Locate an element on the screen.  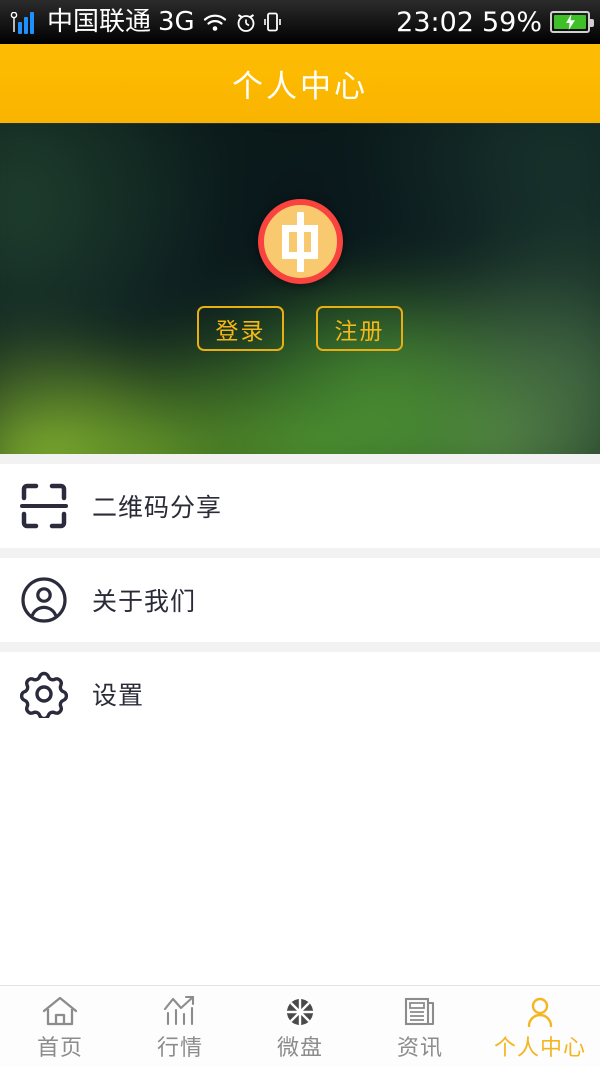
lightning-bolt-icon is located at coordinates (570, 22).